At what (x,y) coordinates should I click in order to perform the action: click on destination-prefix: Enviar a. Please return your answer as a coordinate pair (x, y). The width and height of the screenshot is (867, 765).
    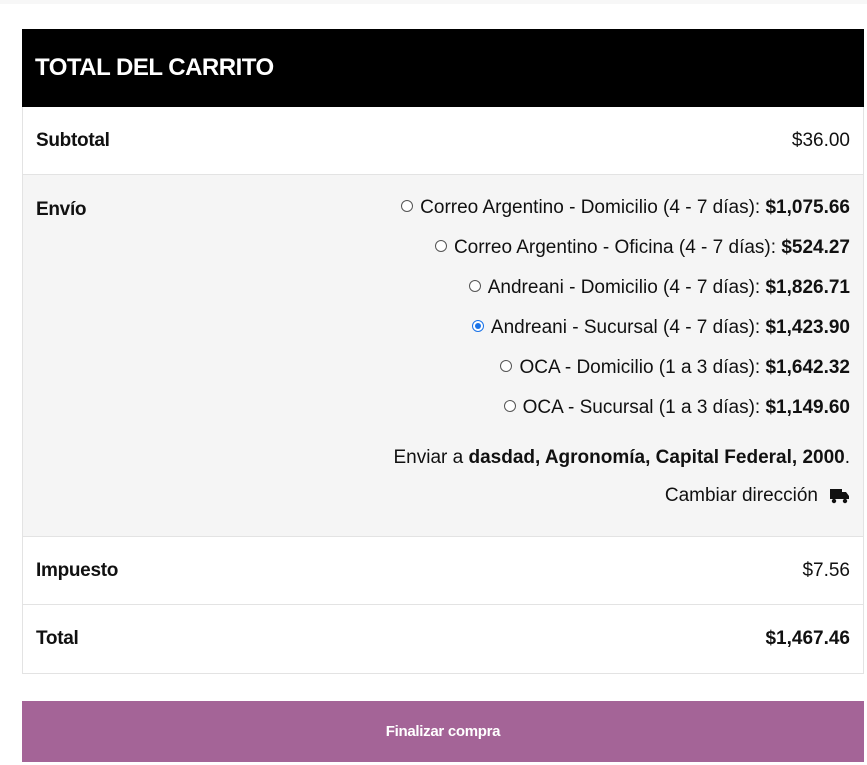
    Looking at the image, I should click on (428, 457).